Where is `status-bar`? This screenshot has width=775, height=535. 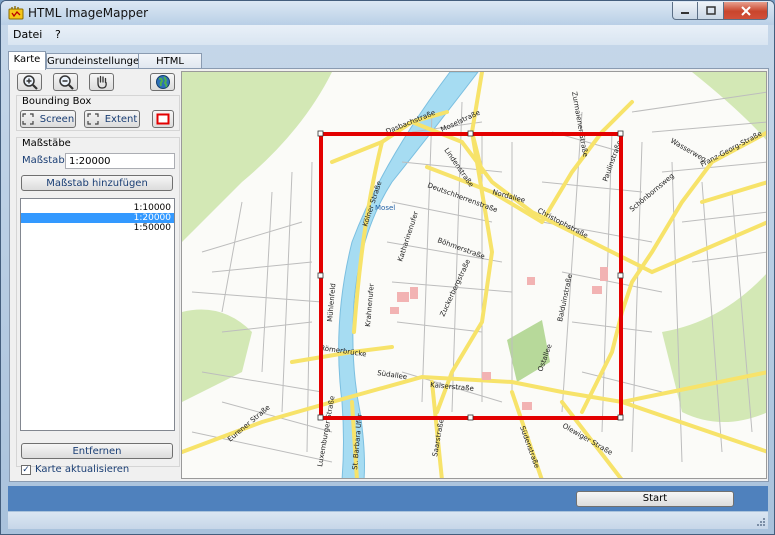
status-bar is located at coordinates (388, 520).